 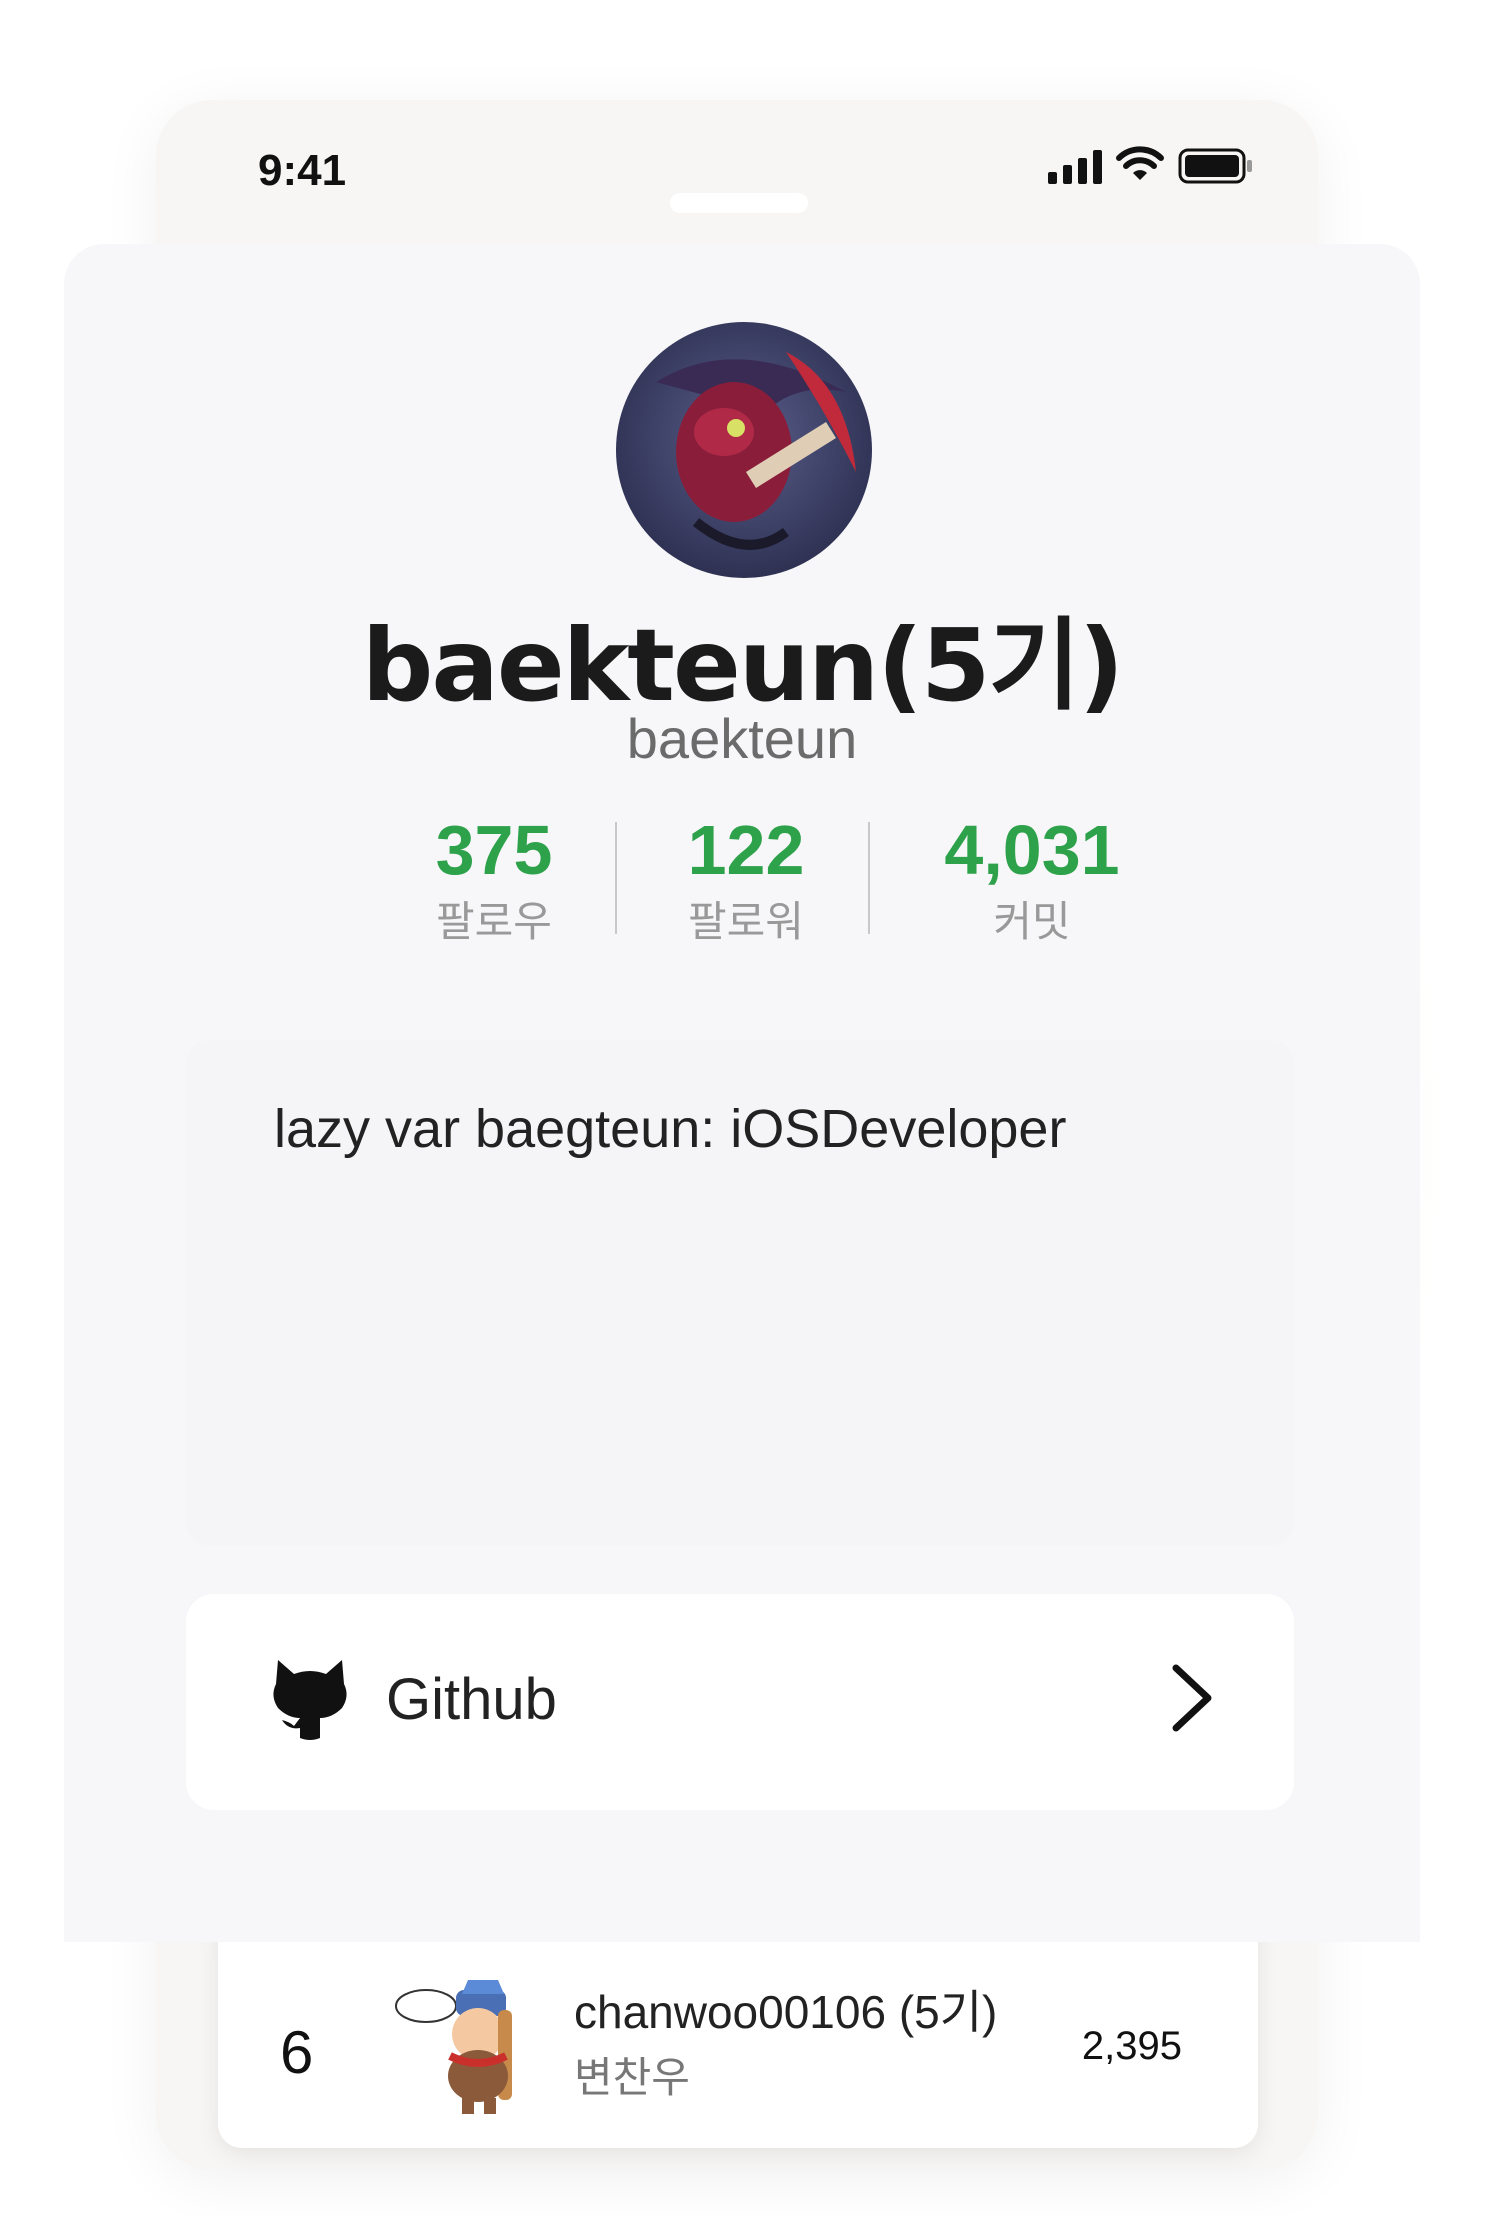 I want to click on chevron-right-icon, so click(x=1192, y=1698).